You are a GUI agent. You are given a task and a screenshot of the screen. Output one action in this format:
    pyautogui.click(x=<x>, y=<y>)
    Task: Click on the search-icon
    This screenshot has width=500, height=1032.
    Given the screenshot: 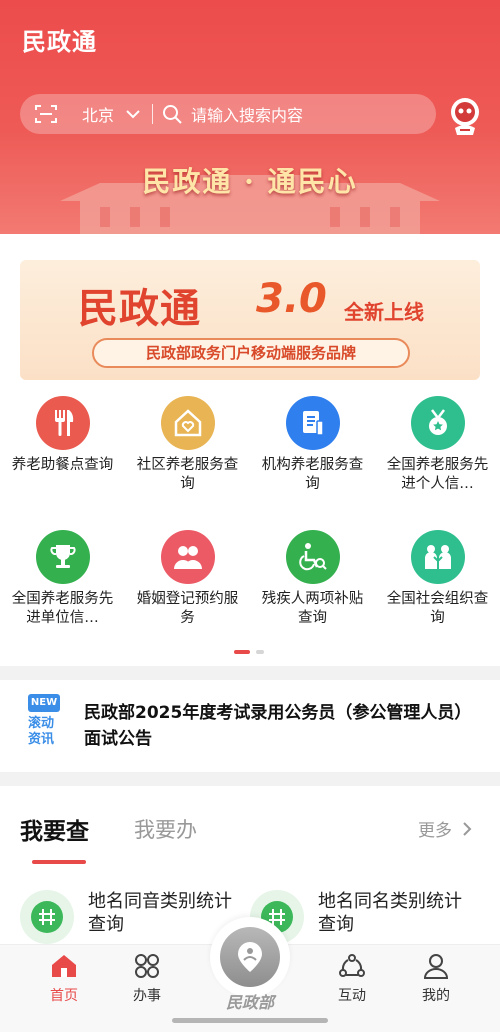 What is the action you would take?
    pyautogui.click(x=172, y=114)
    